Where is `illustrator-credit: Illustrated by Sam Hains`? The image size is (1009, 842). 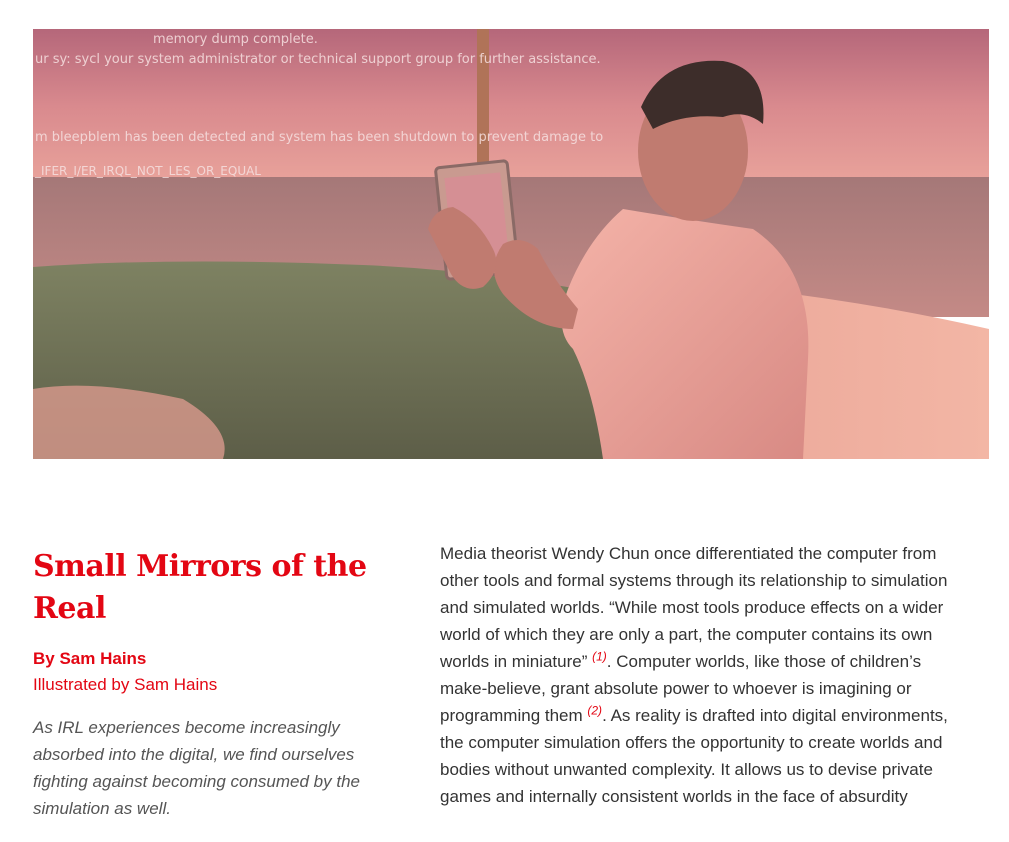
illustrator-credit: Illustrated by Sam Hains is located at coordinates (125, 684).